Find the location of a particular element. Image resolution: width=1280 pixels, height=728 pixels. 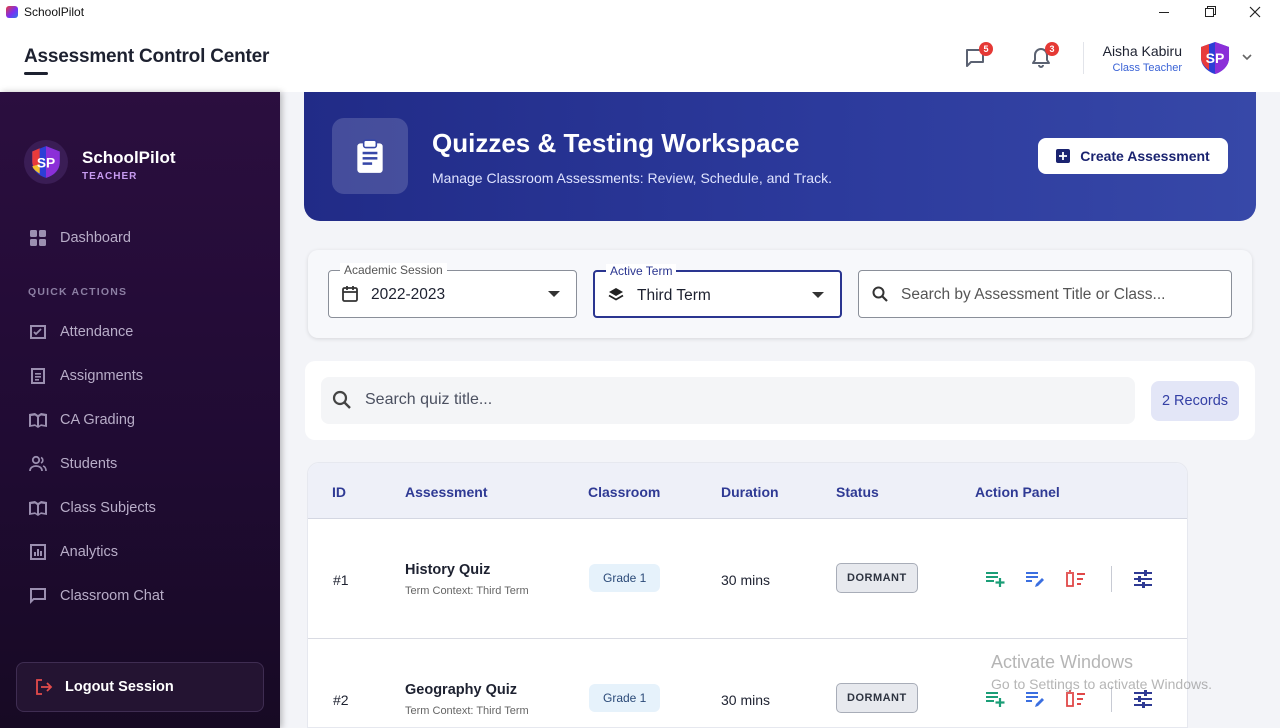

academic-session-select: Academic Session 2022-2023 is located at coordinates (452, 290).